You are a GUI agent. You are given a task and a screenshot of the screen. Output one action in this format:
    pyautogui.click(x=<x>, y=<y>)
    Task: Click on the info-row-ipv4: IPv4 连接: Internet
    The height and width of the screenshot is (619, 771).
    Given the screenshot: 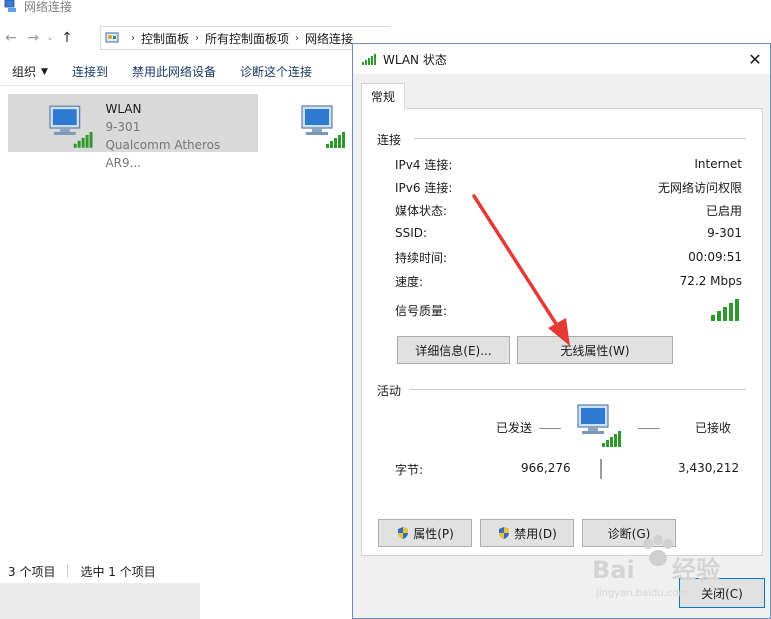 What is the action you would take?
    pyautogui.click(x=568, y=164)
    